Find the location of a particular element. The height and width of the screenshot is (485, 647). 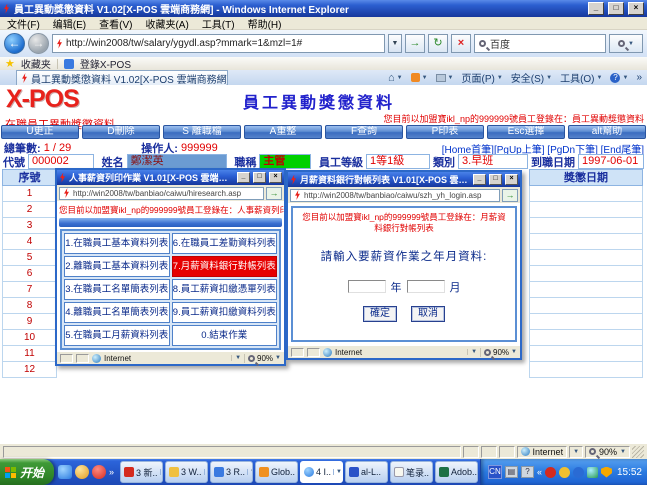

menu-item-4: 4.離職員工名單簡表列表 is located at coordinates (117, 312).